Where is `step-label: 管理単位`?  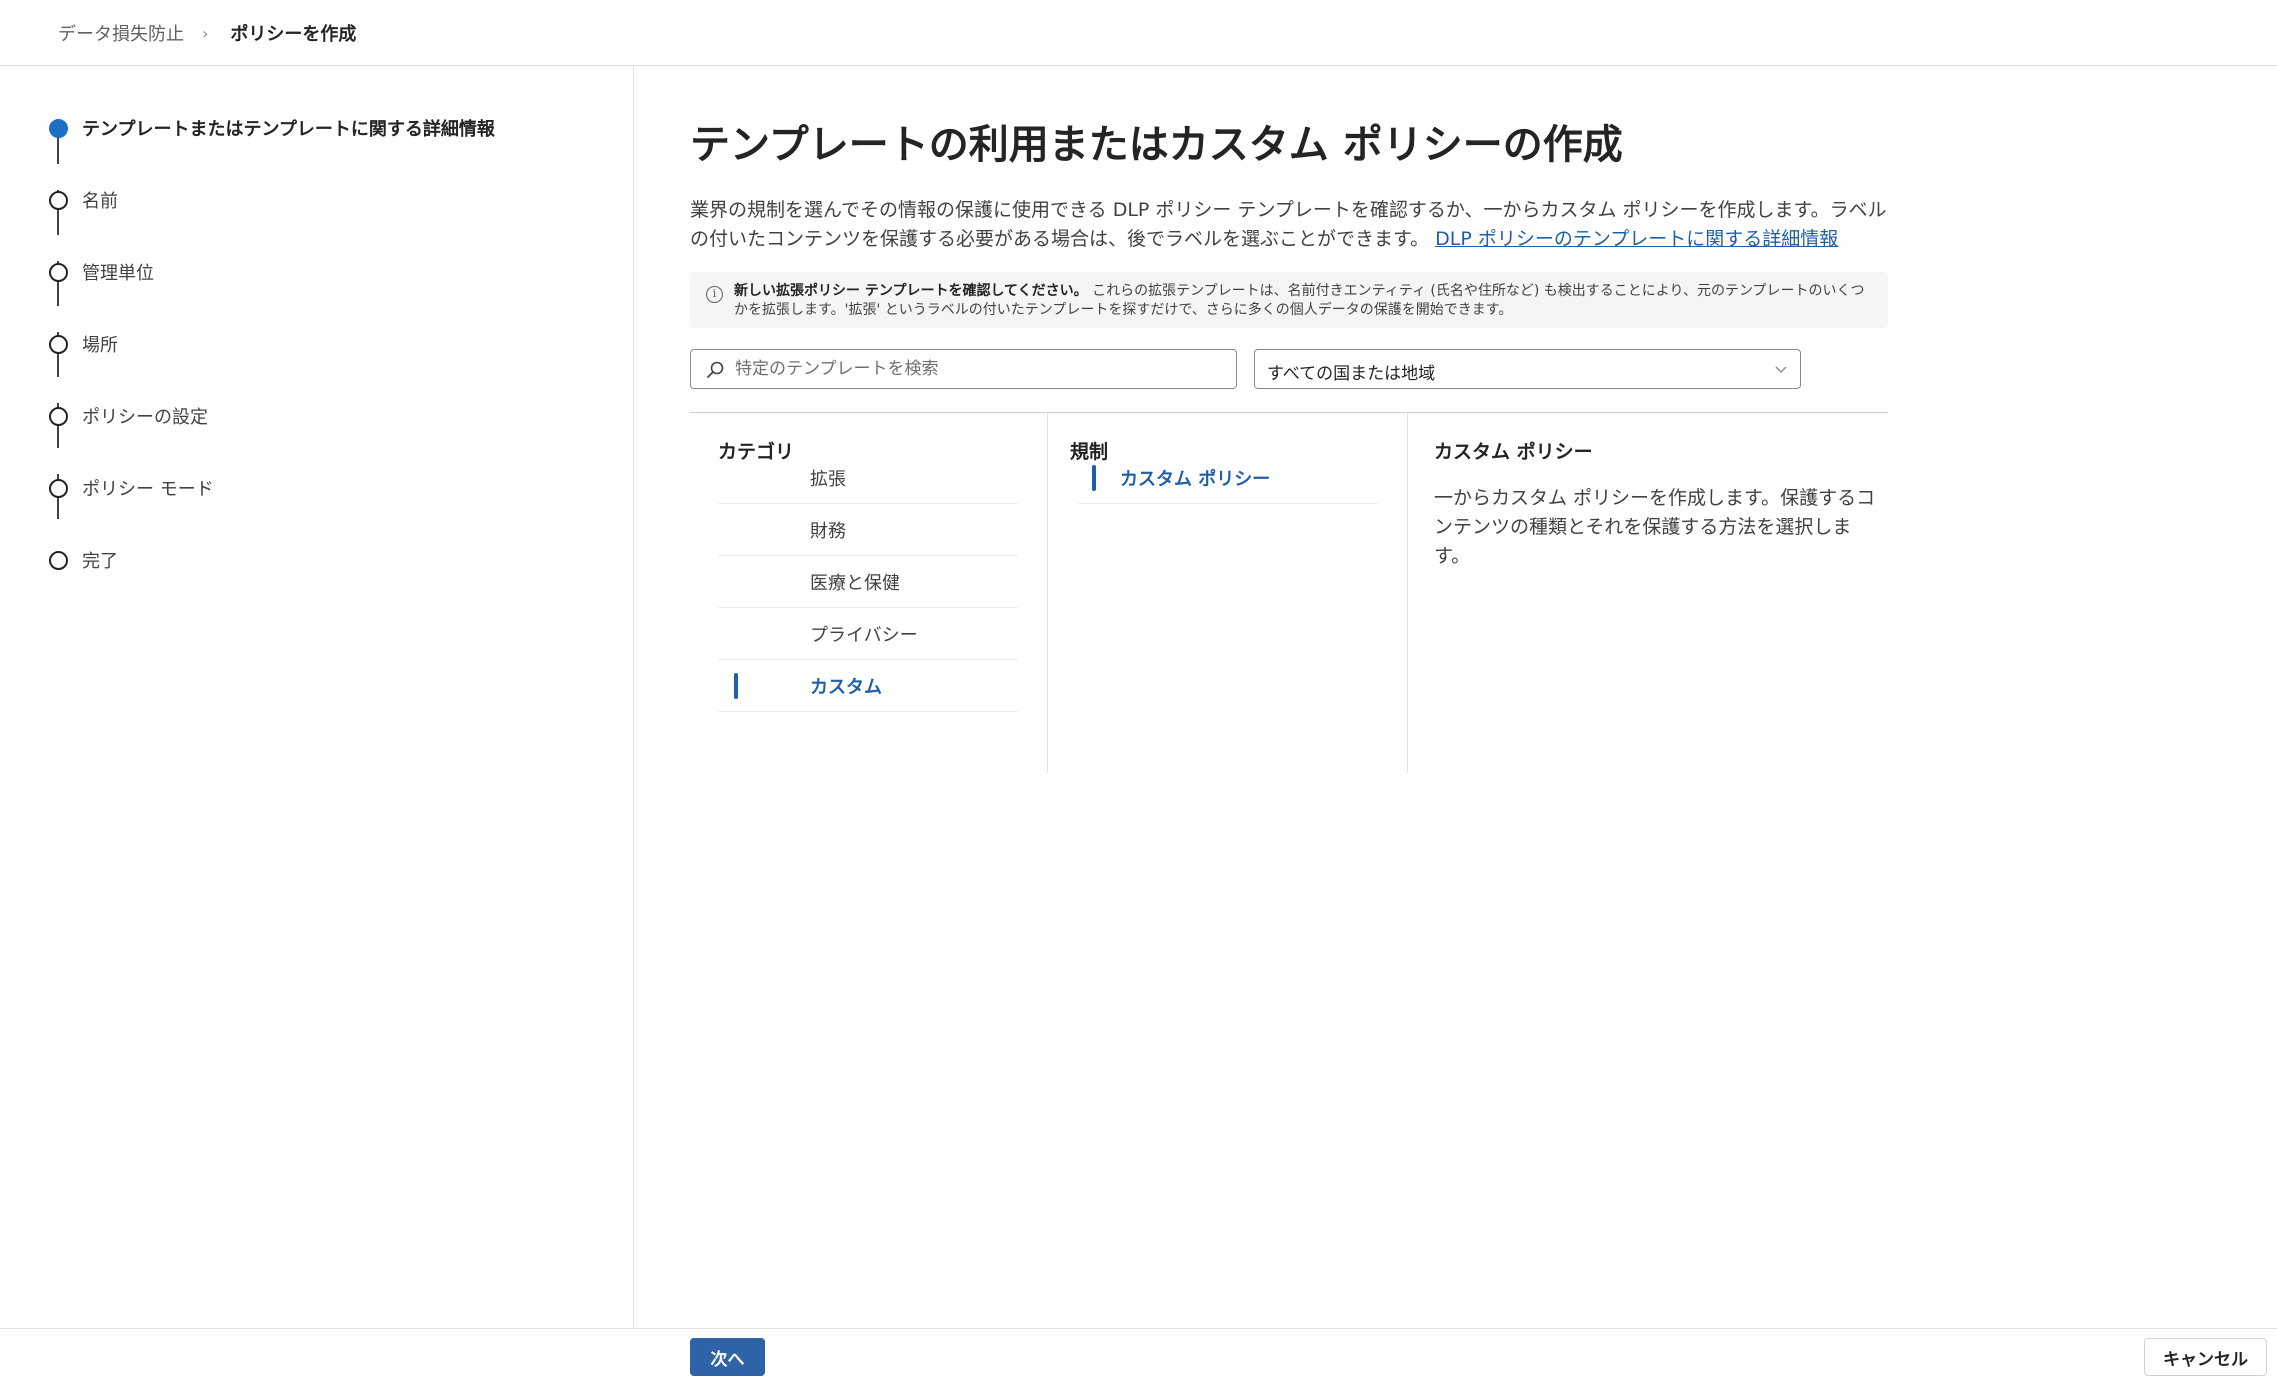 step-label: 管理単位 is located at coordinates (118, 273).